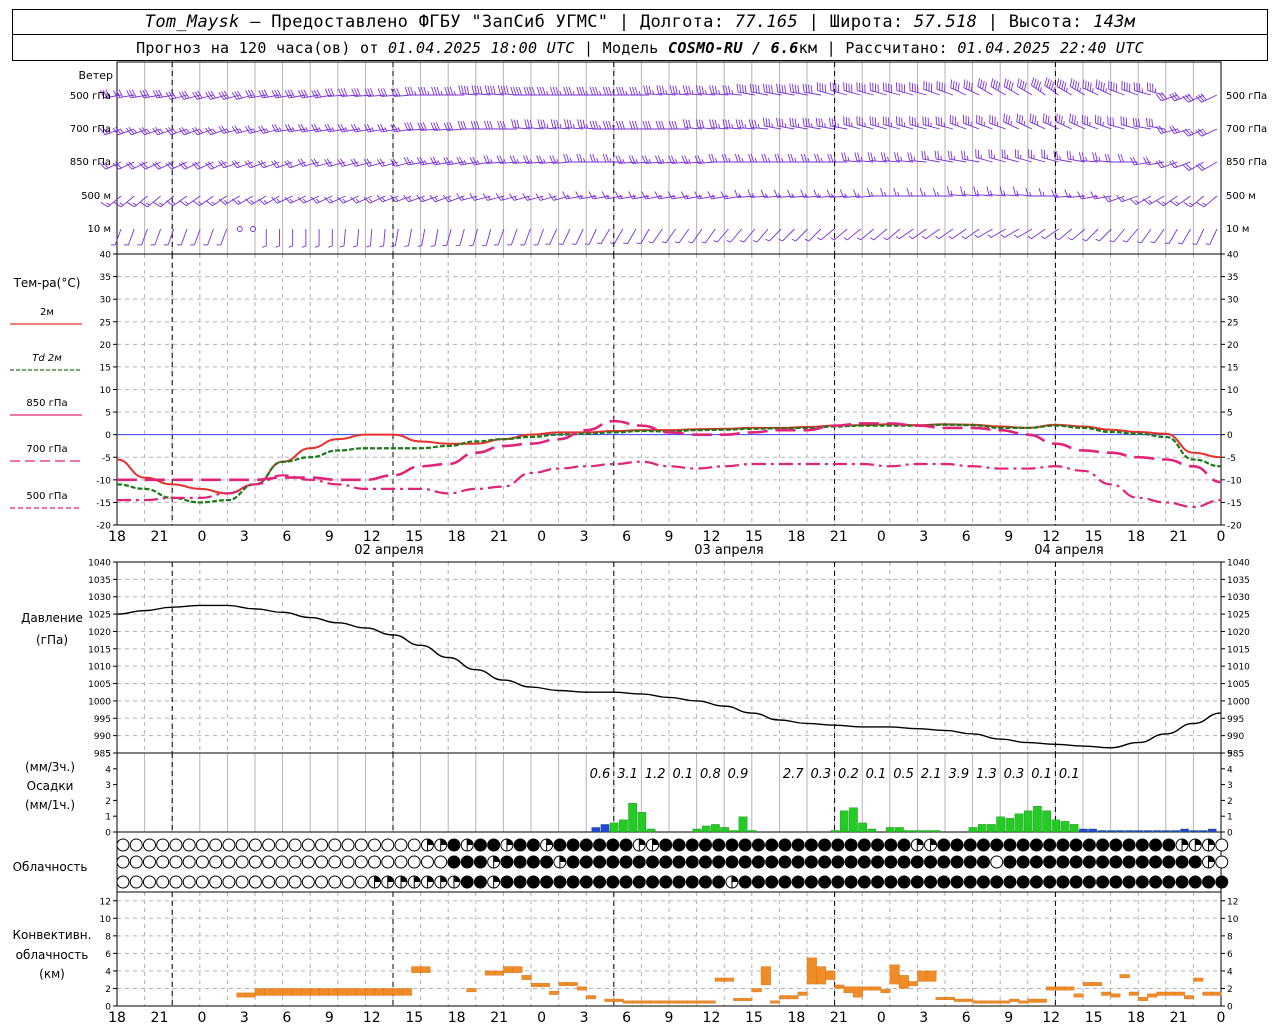 Image resolution: width=1280 pixels, height=1024 pixels. What do you see at coordinates (99, 685) in the screenshot?
I see `y-tick-label-left: 1005` at bounding box center [99, 685].